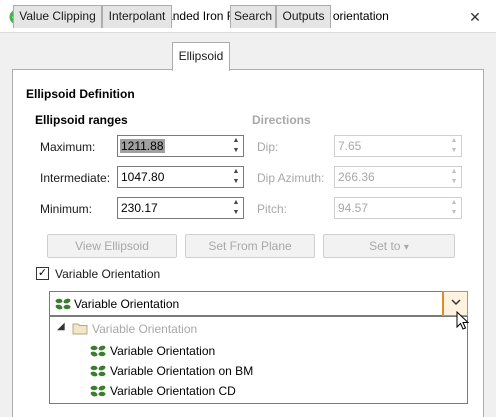  Describe the element at coordinates (201, 56) in the screenshot. I see `tab-ellipsoid: Ellipsoid` at that location.